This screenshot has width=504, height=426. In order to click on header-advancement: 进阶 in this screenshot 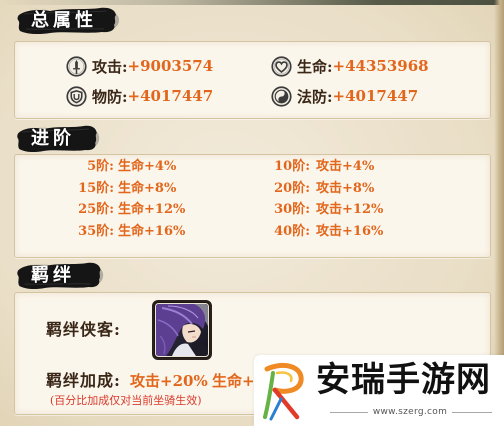, I will do `click(58, 139)`.